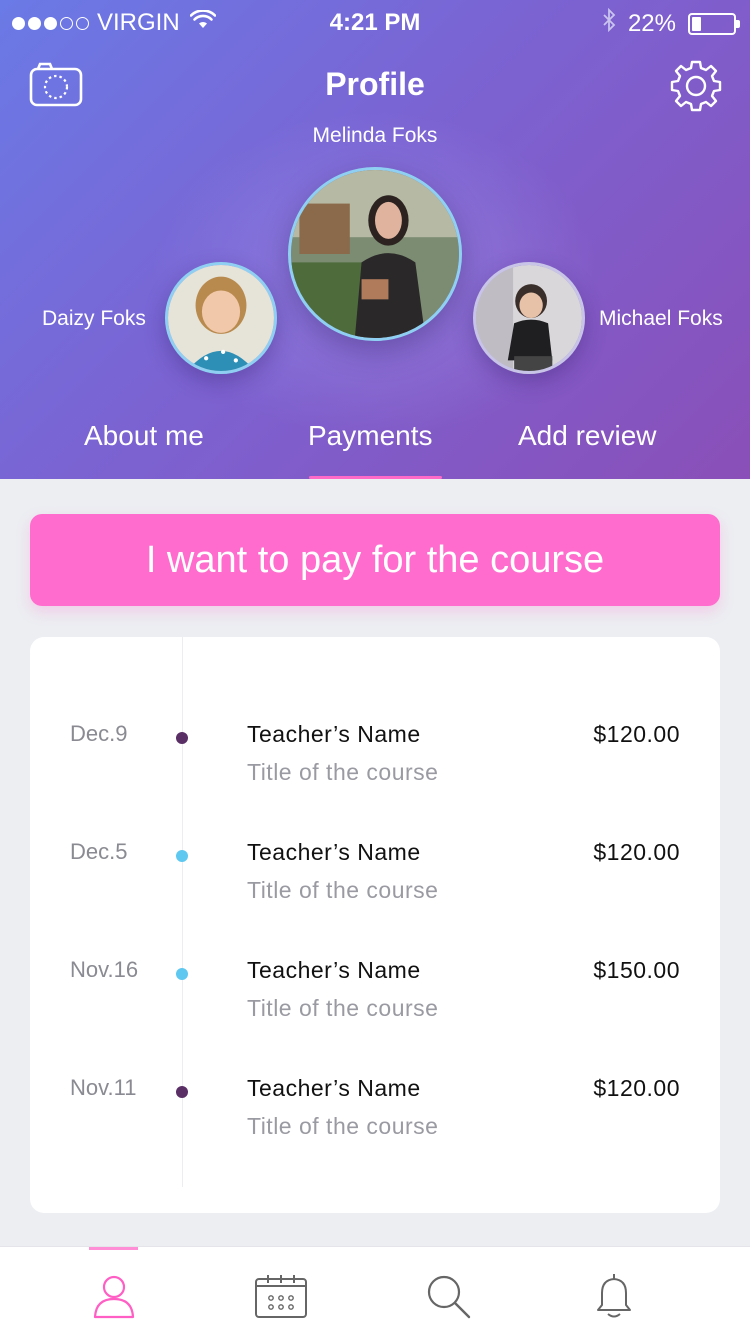  I want to click on right-profile-avatar, so click(529, 318).